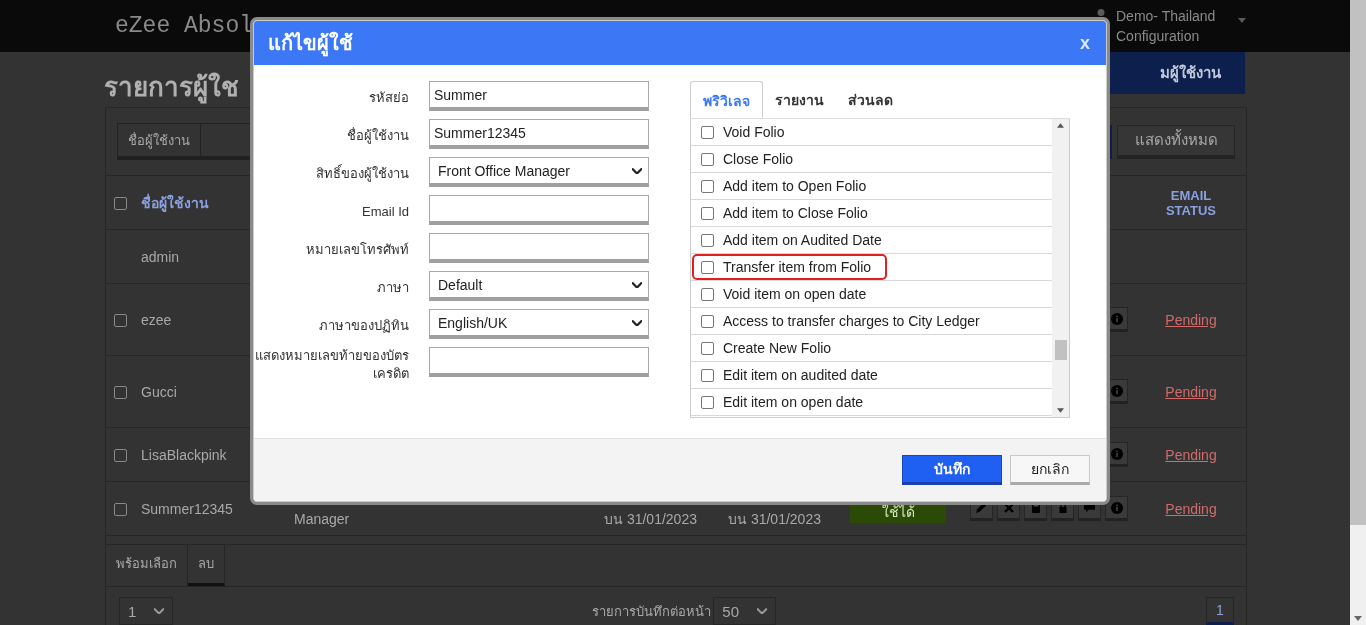  Describe the element at coordinates (795, 186) in the screenshot. I see `privilege-label: Add item to Open Folio` at that location.